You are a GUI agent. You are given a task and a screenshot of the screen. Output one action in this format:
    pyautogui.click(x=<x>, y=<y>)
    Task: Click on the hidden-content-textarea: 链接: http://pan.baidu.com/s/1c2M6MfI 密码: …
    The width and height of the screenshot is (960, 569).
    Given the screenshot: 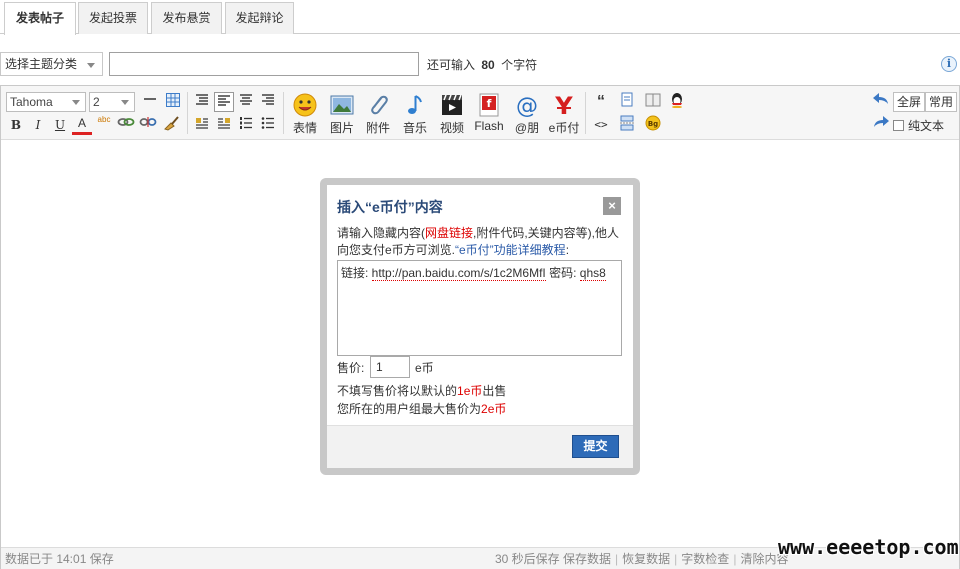 What is the action you would take?
    pyautogui.click(x=479, y=308)
    